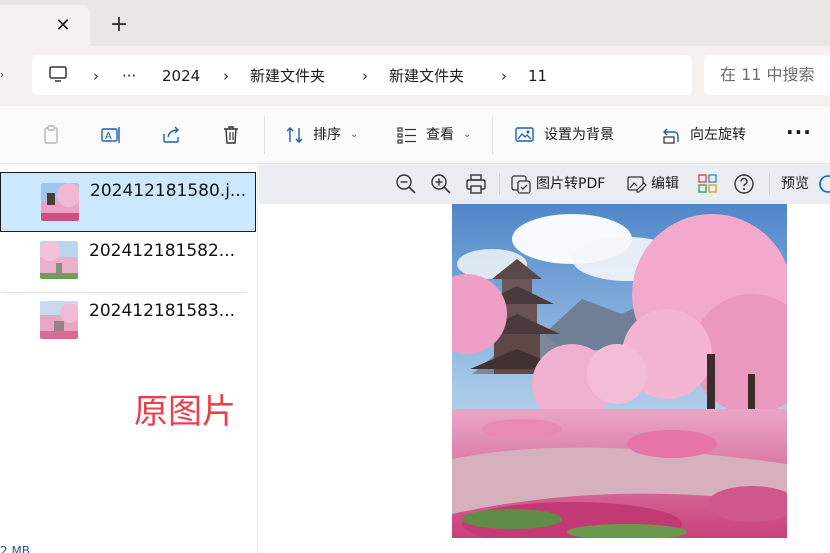 The image size is (830, 553). I want to click on search-box: 在 11 中搜索, so click(767, 75).